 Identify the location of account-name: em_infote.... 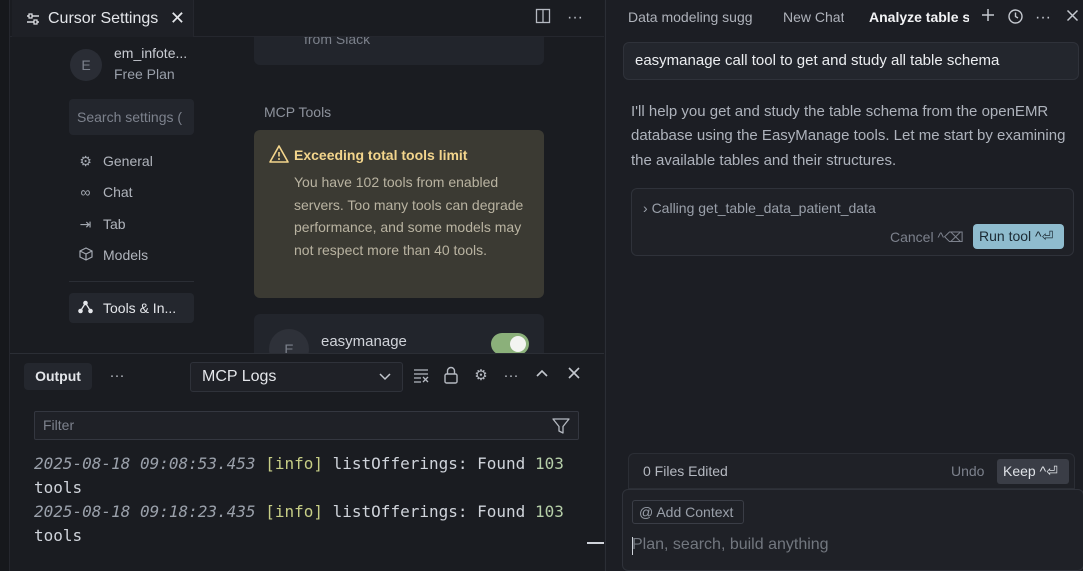
(151, 53).